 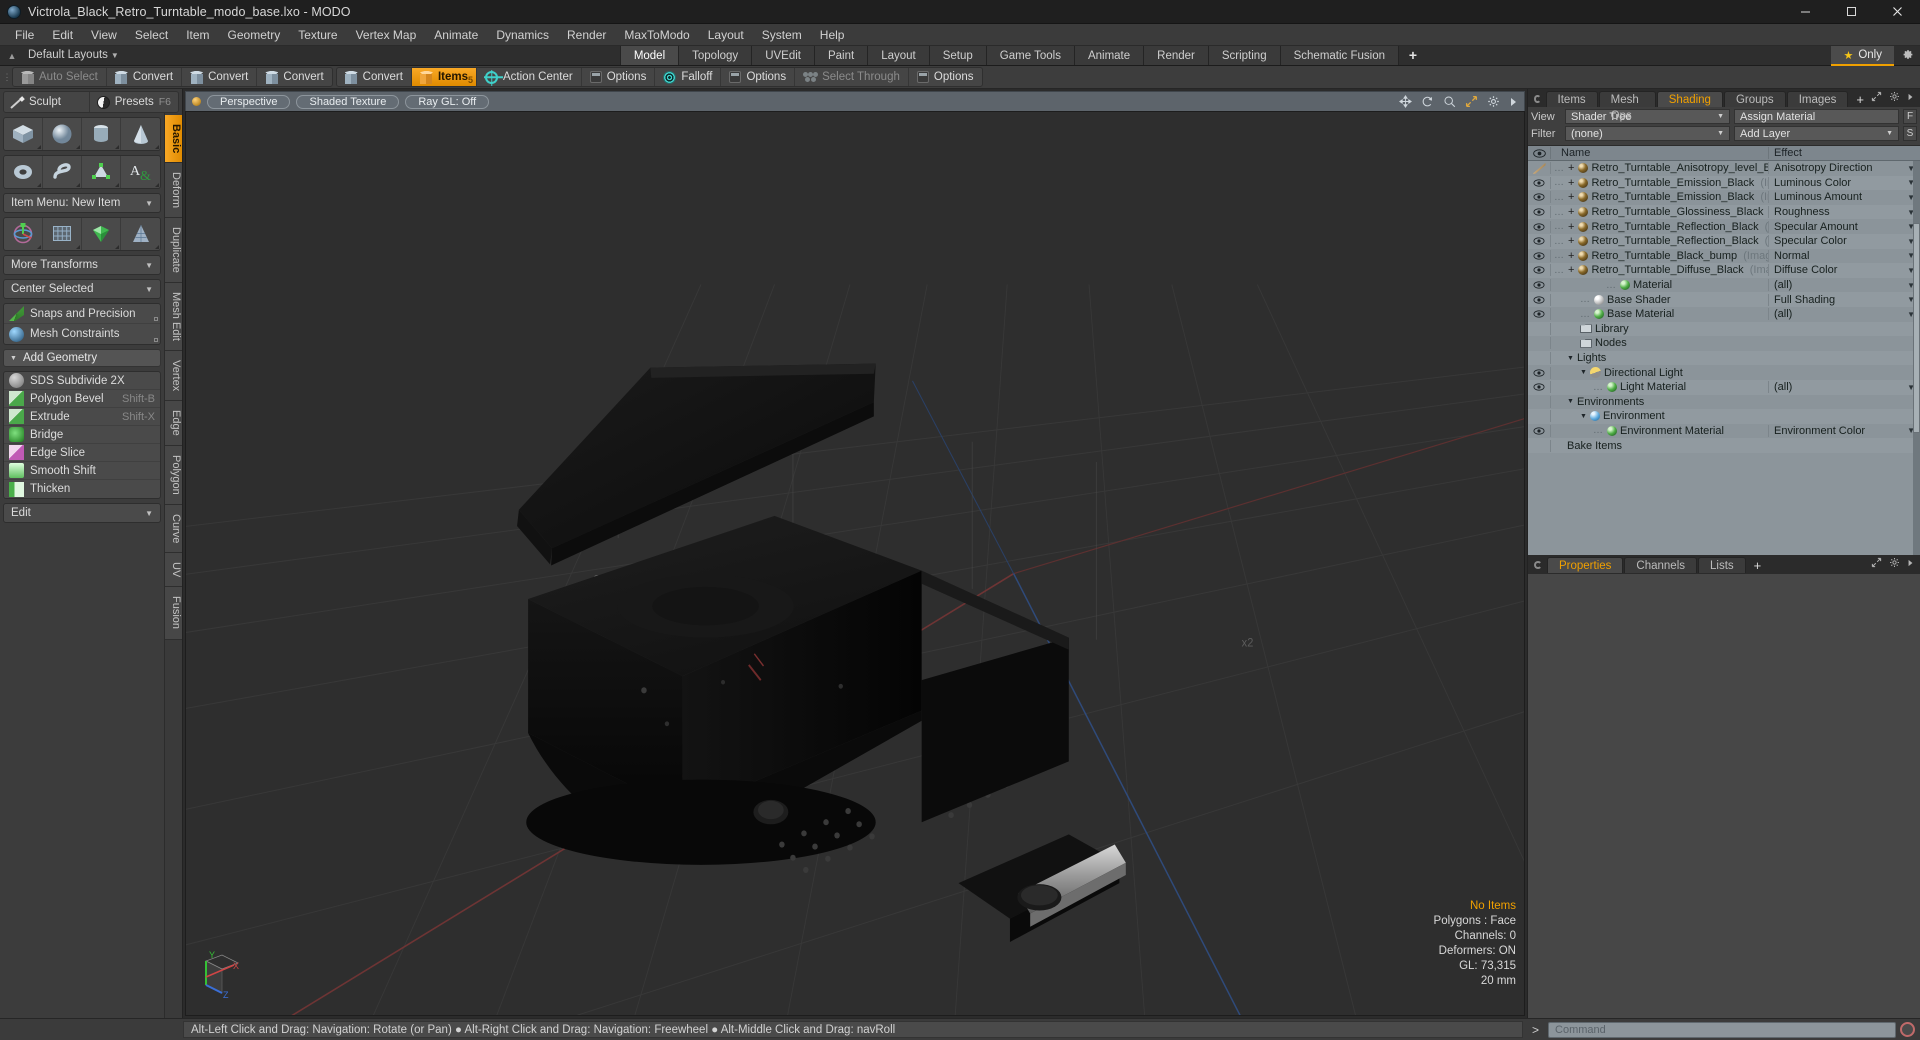 I want to click on items-mode-button: Items 5, so click(x=444, y=77).